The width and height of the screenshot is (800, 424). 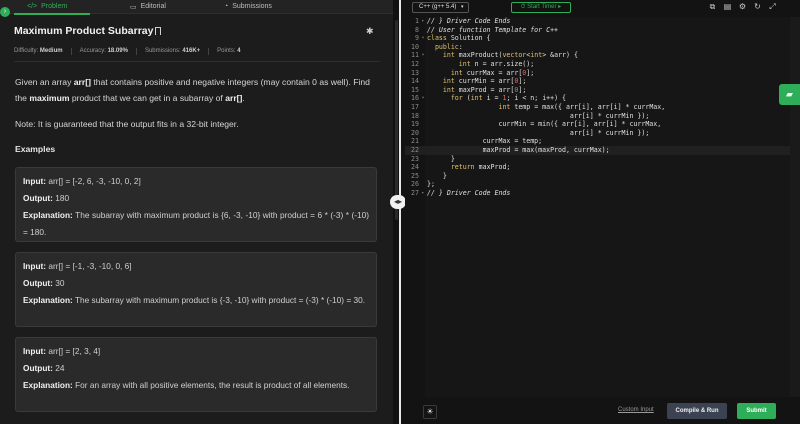 What do you see at coordinates (431, 184) in the screenshot?
I see `code-text: };` at bounding box center [431, 184].